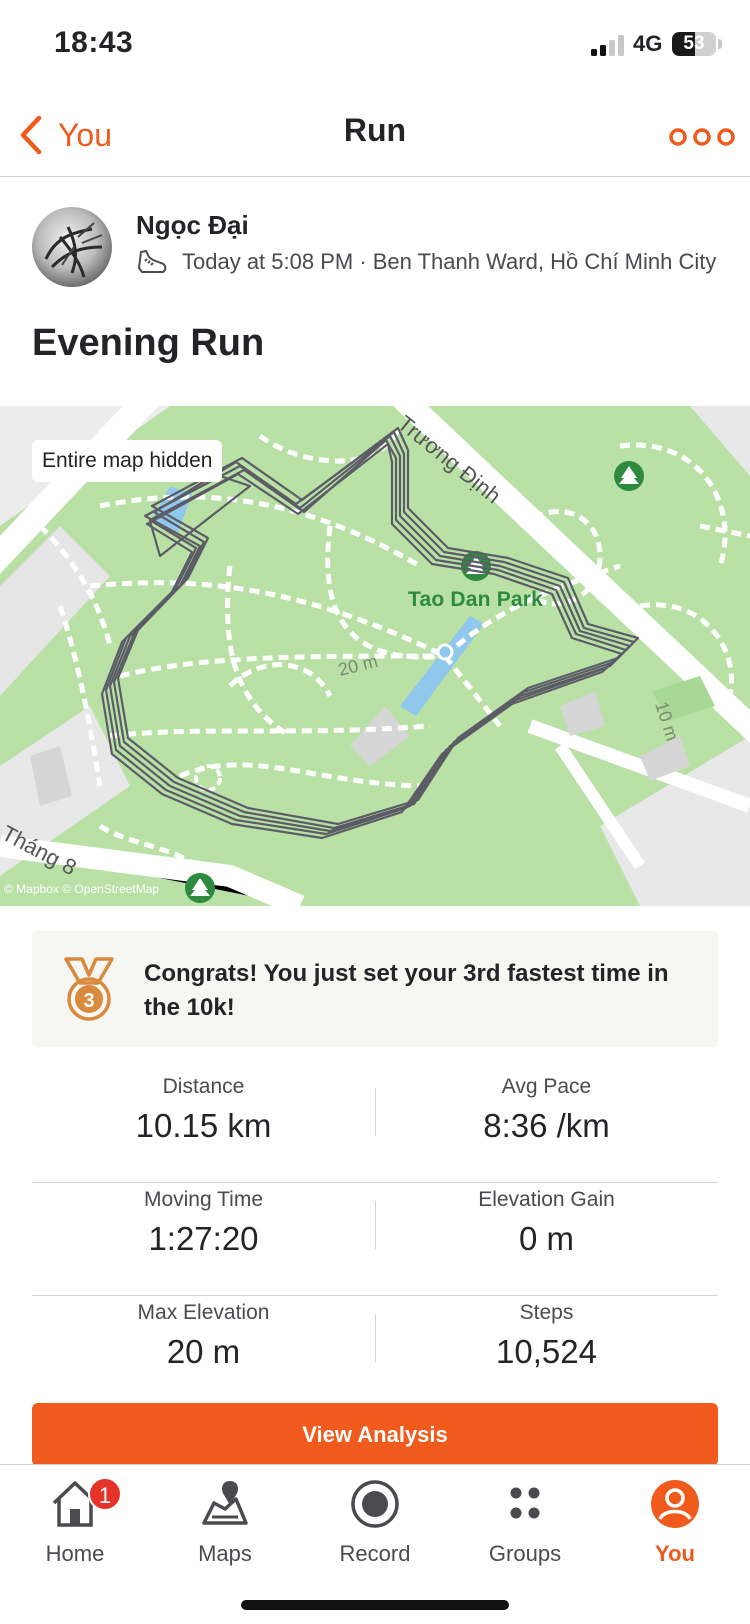 The height and width of the screenshot is (1624, 750). Describe the element at coordinates (546, 1238) in the screenshot. I see `stat-value: 0 m` at that location.